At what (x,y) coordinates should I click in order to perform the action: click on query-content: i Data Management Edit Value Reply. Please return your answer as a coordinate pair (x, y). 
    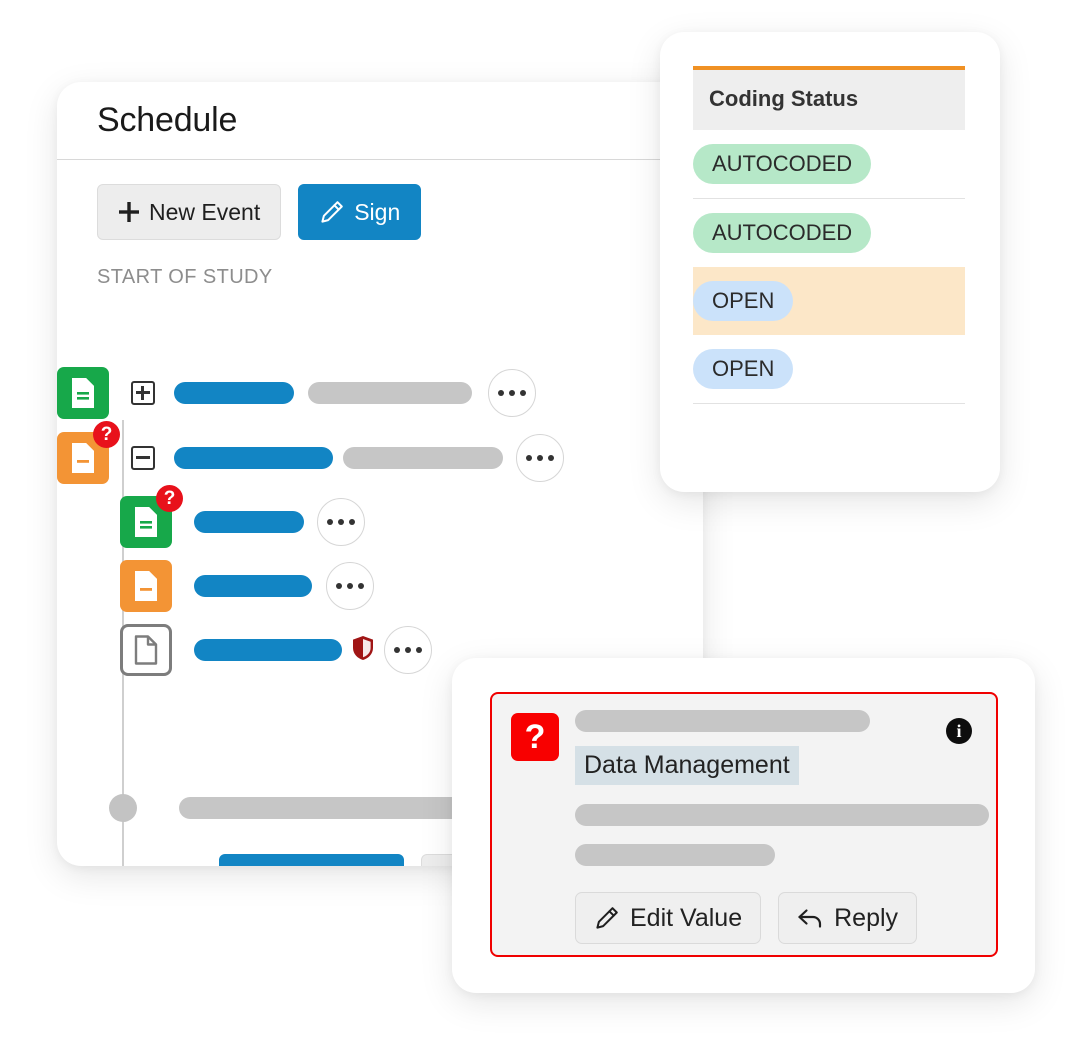
    Looking at the image, I should click on (782, 827).